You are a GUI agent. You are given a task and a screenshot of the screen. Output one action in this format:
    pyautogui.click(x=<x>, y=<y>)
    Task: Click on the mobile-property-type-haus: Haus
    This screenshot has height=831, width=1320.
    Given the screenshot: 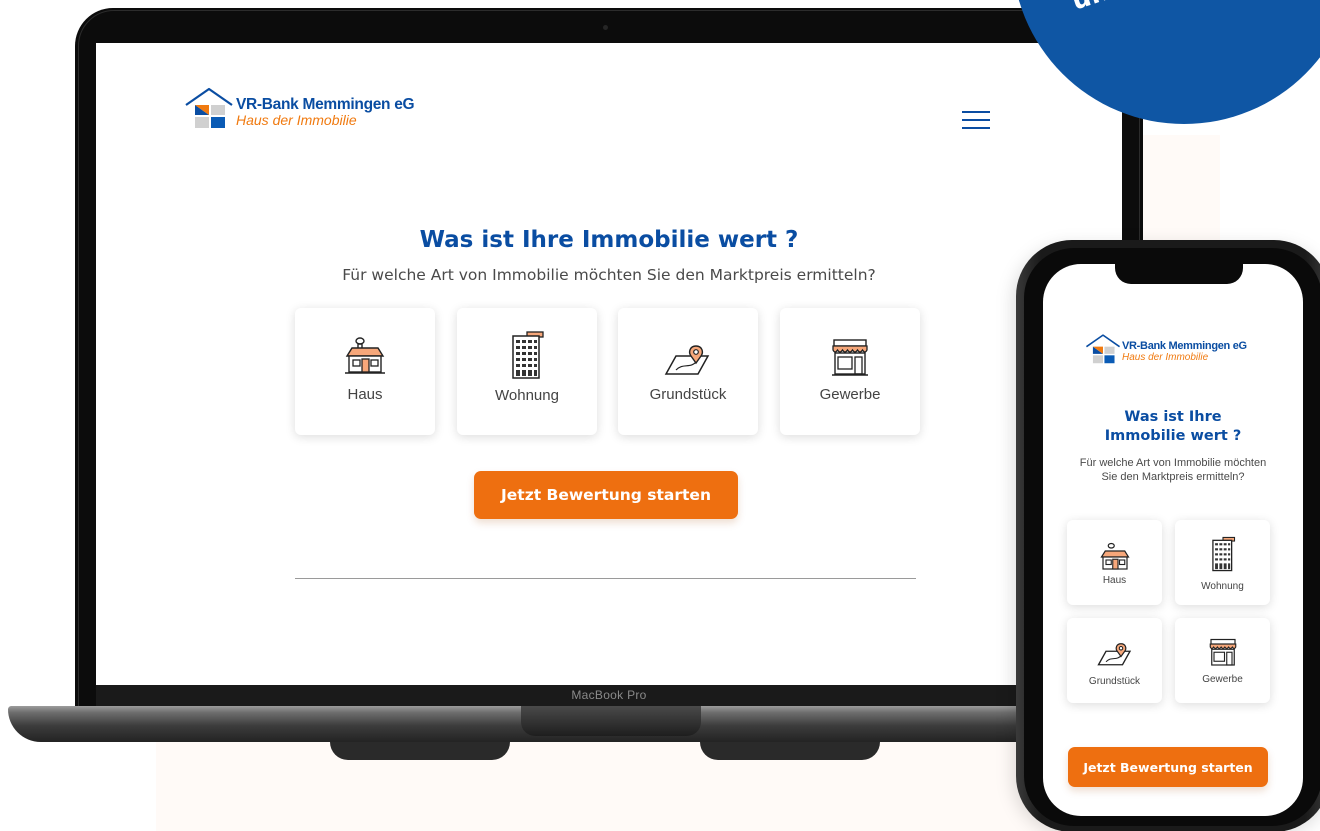 What is the action you would take?
    pyautogui.click(x=1114, y=562)
    